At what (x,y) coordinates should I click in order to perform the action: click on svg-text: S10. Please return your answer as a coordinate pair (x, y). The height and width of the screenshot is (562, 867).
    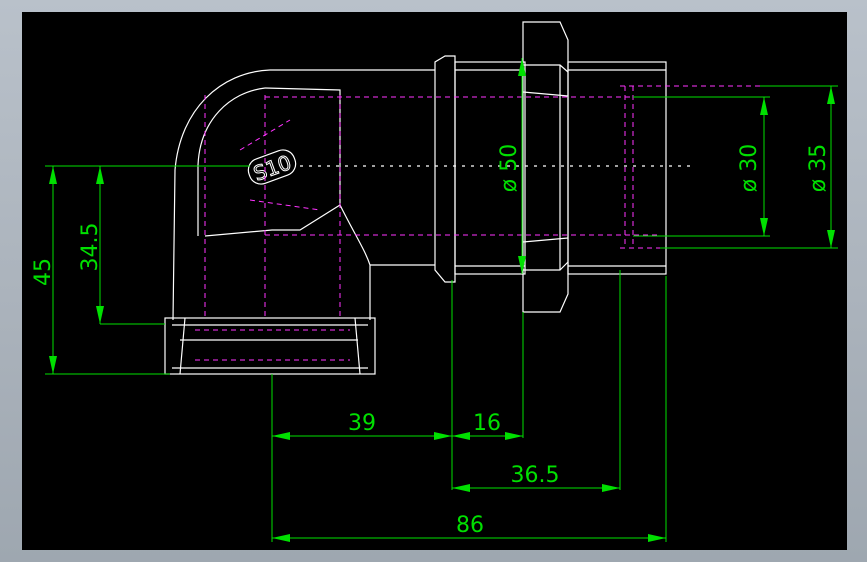
    Looking at the image, I should click on (272, 168).